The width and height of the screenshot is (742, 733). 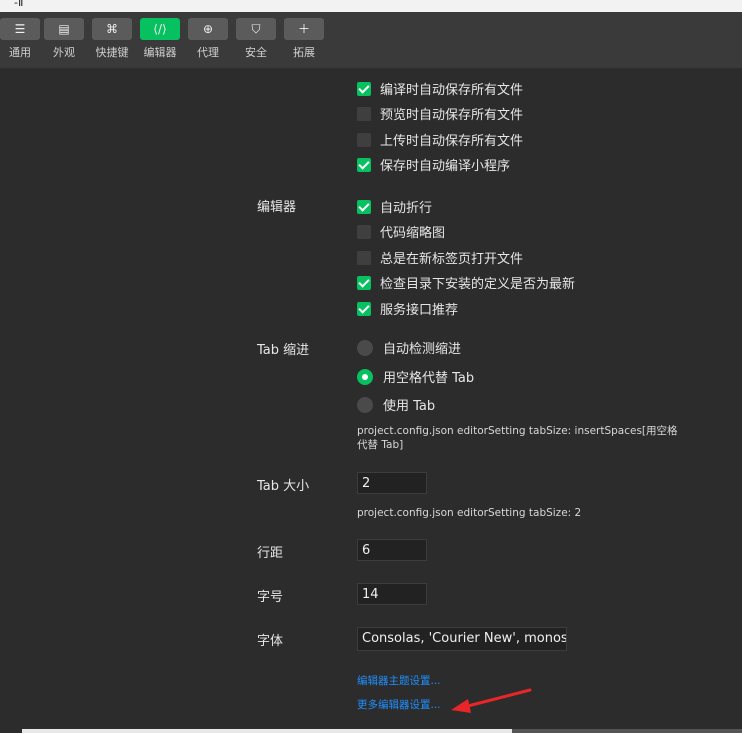 I want to click on option-label: 服务接口推荐, so click(x=419, y=310).